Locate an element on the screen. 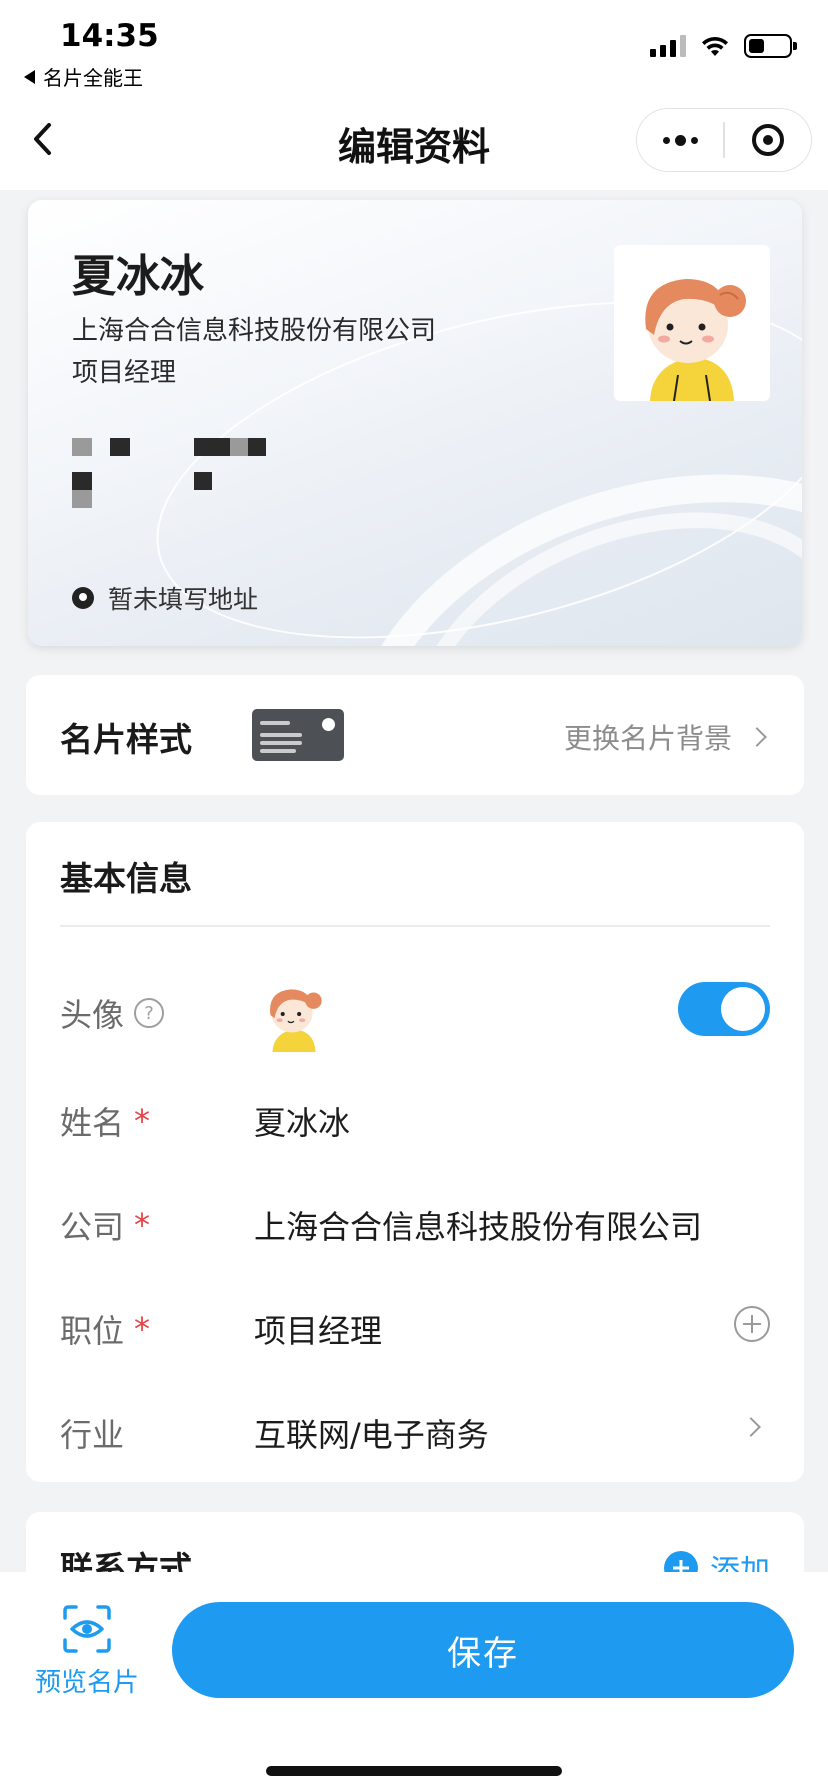 The height and width of the screenshot is (1792, 828). industry-field: 行业 互联网/电子商务 is located at coordinates (415, 1432).